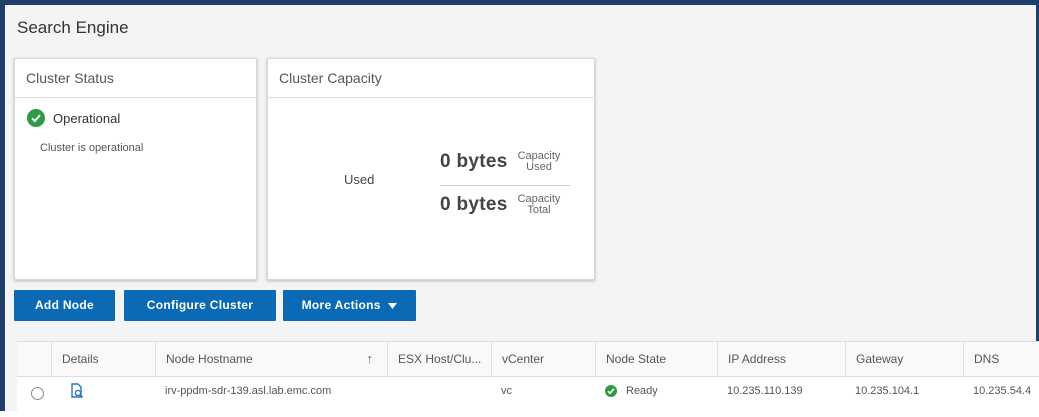 The width and height of the screenshot is (1039, 417). I want to click on row-select-radio, so click(37, 393).